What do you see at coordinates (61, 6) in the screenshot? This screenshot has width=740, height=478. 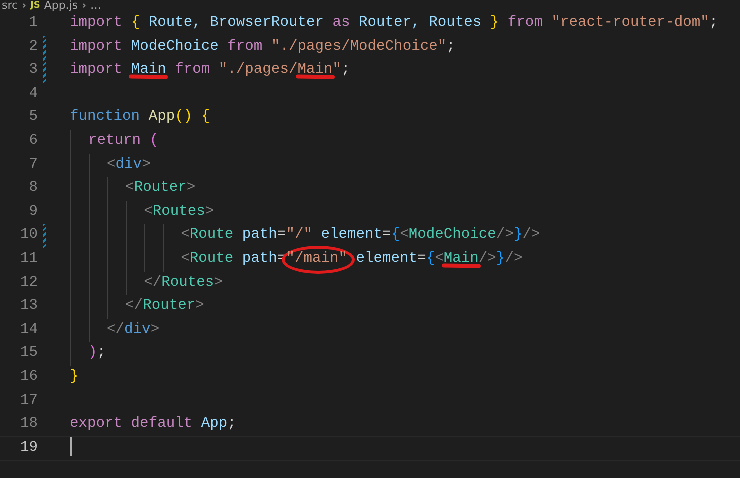 I see `breadcrumb-file: App.js` at bounding box center [61, 6].